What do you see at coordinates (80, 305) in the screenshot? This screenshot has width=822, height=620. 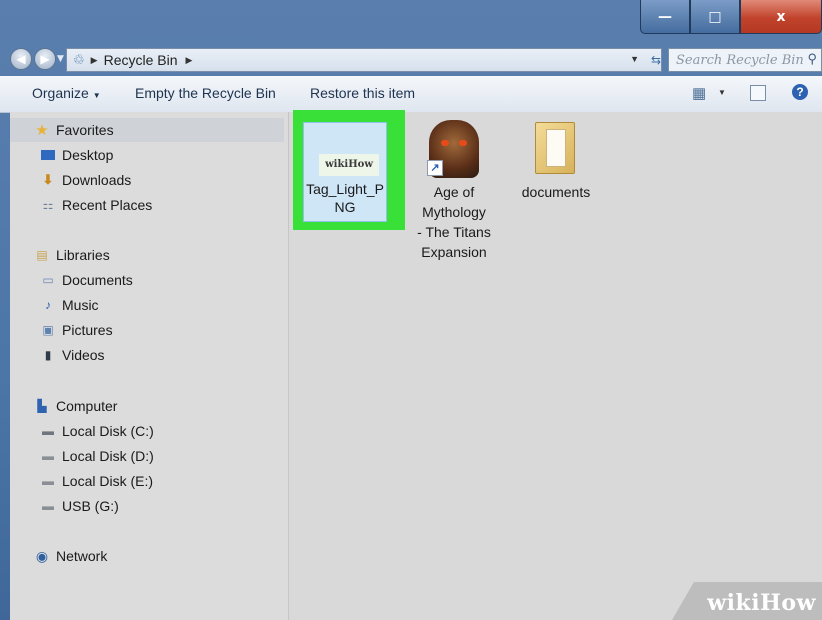 I see `nav-label: Music` at bounding box center [80, 305].